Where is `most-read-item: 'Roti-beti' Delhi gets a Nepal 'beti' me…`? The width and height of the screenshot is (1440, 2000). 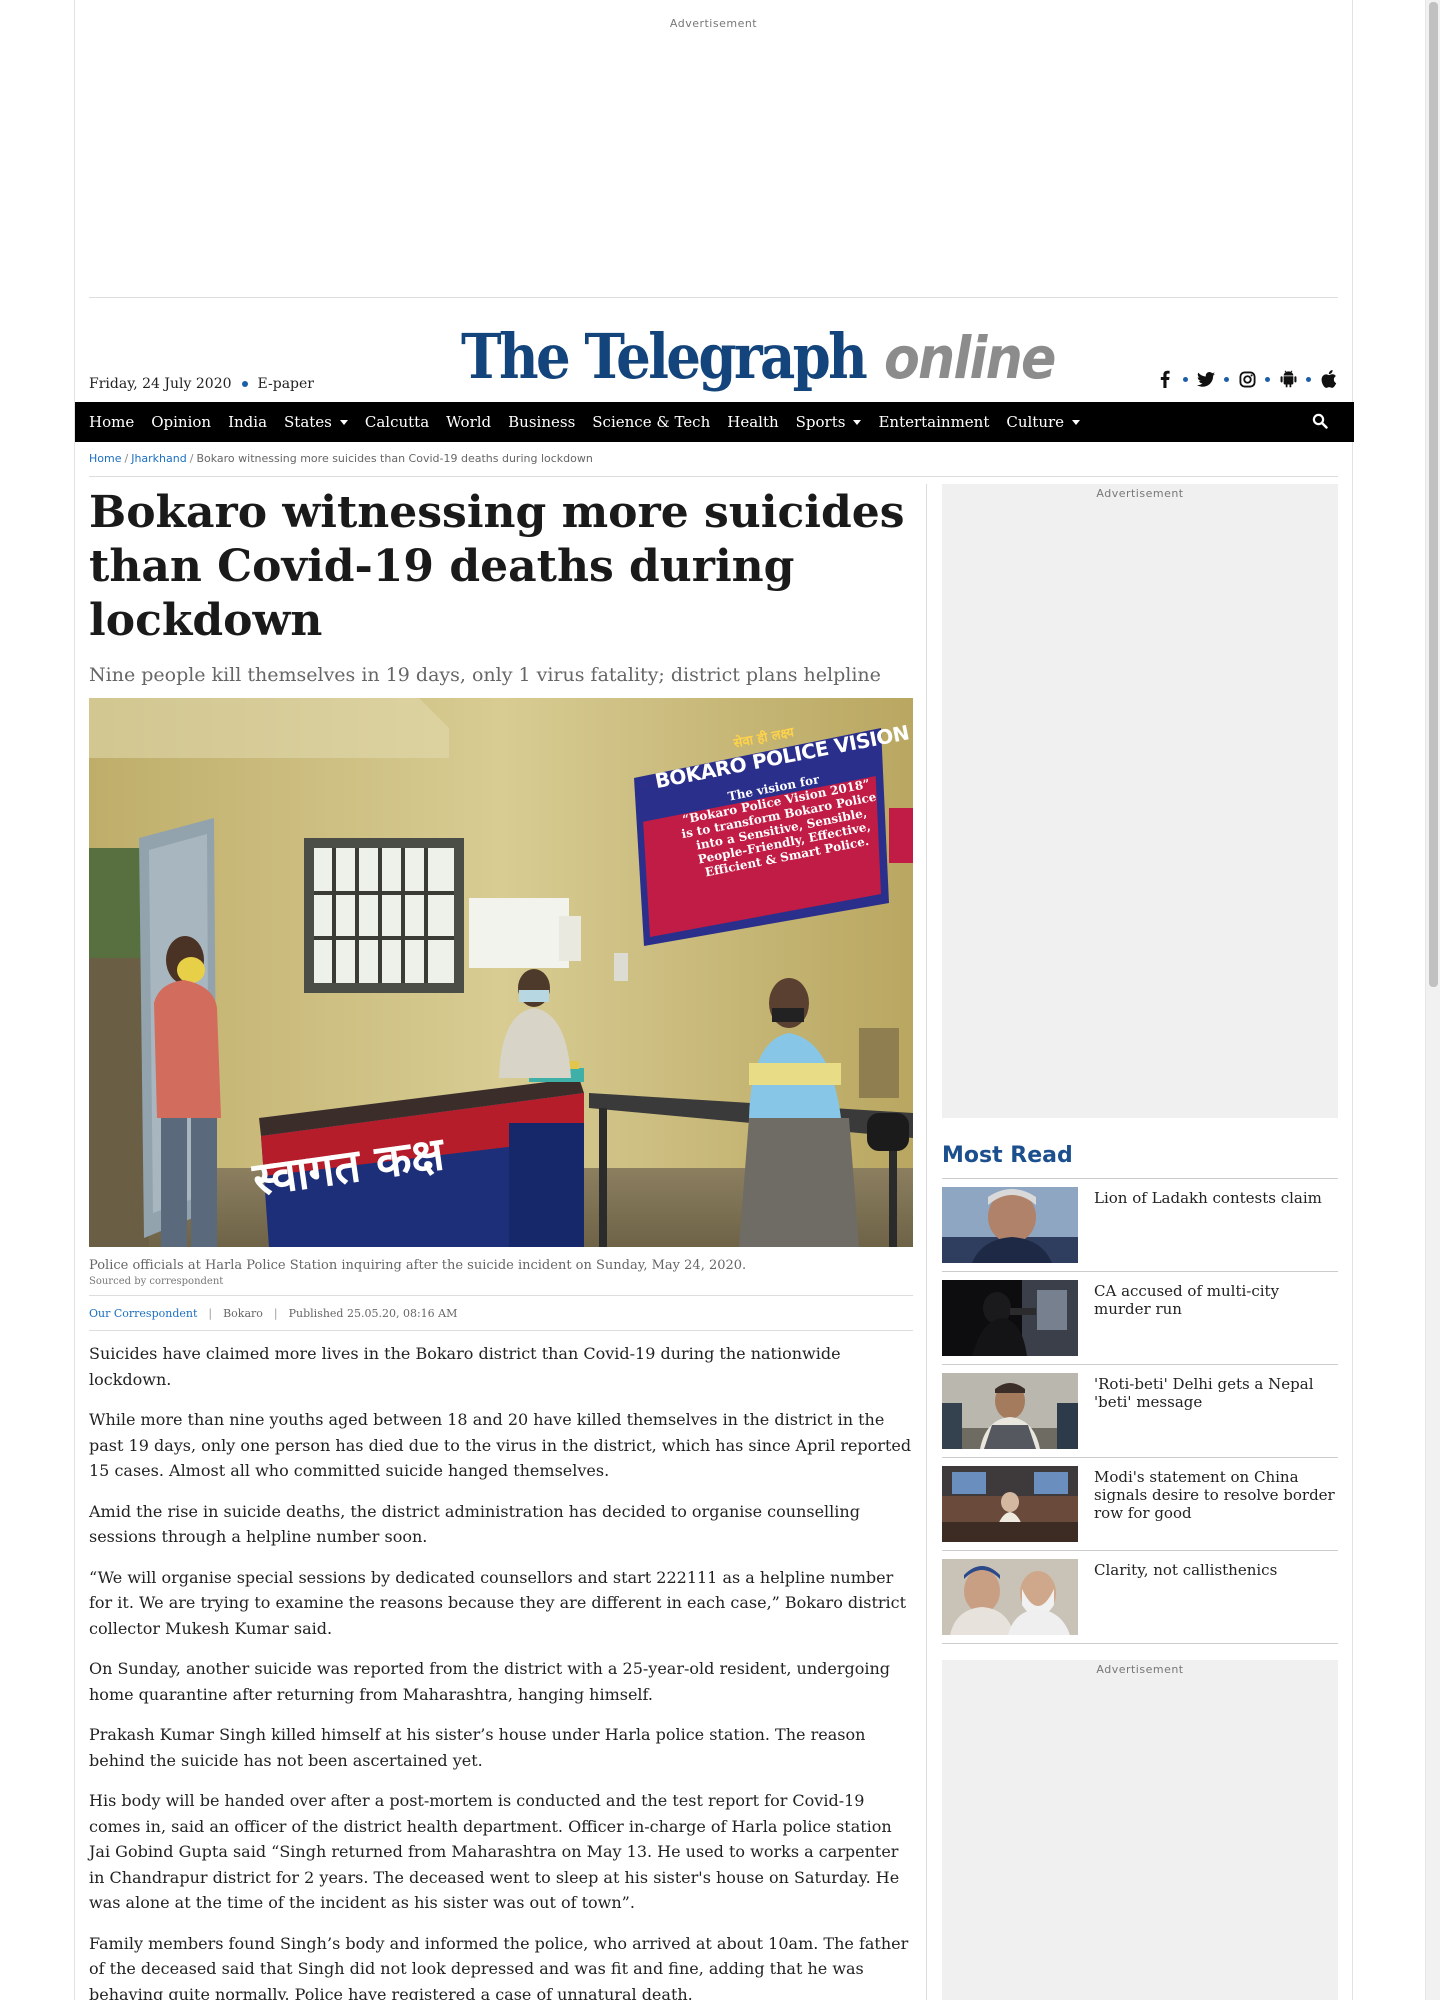
most-read-item: 'Roti-beti' Delhi gets a Nepal 'beti' me… is located at coordinates (1140, 1411).